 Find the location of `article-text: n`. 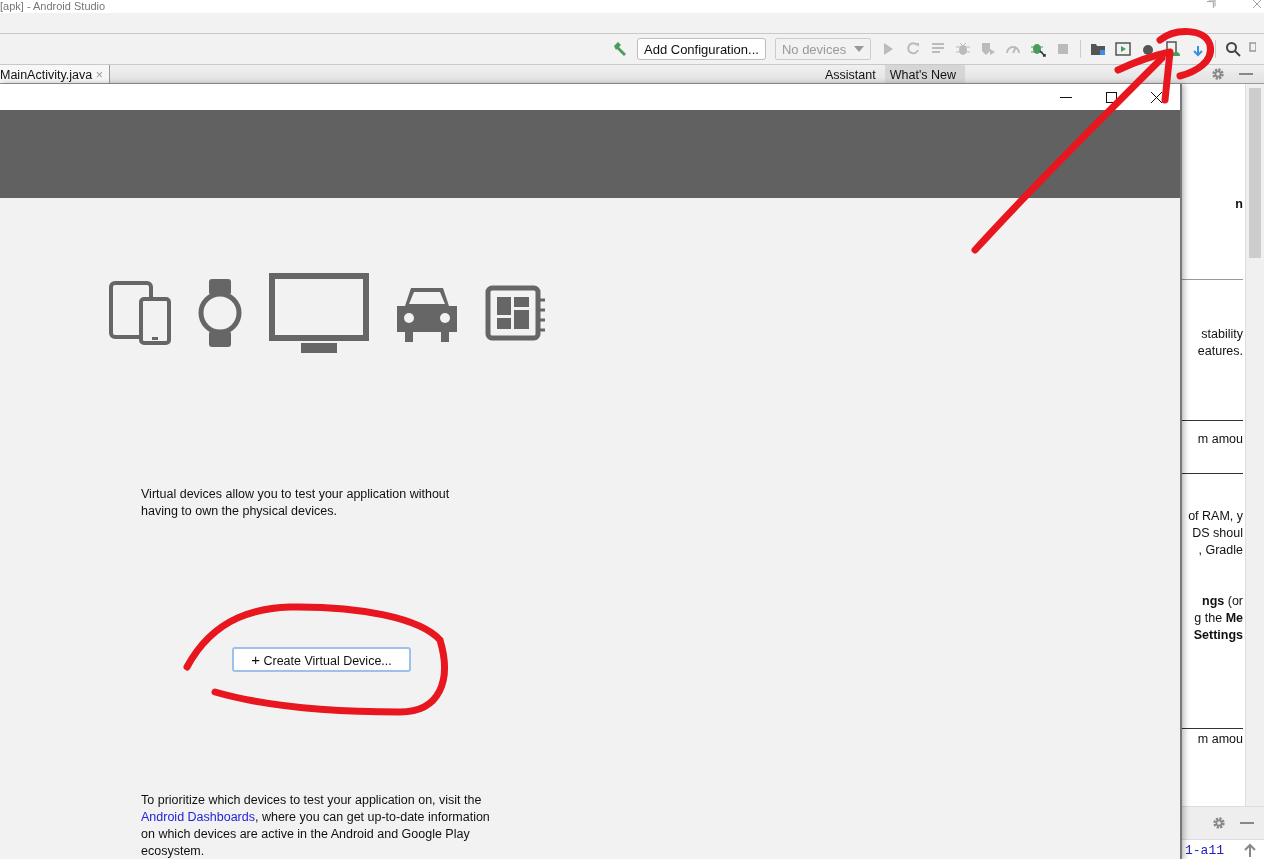

article-text: n is located at coordinates (1239, 204).